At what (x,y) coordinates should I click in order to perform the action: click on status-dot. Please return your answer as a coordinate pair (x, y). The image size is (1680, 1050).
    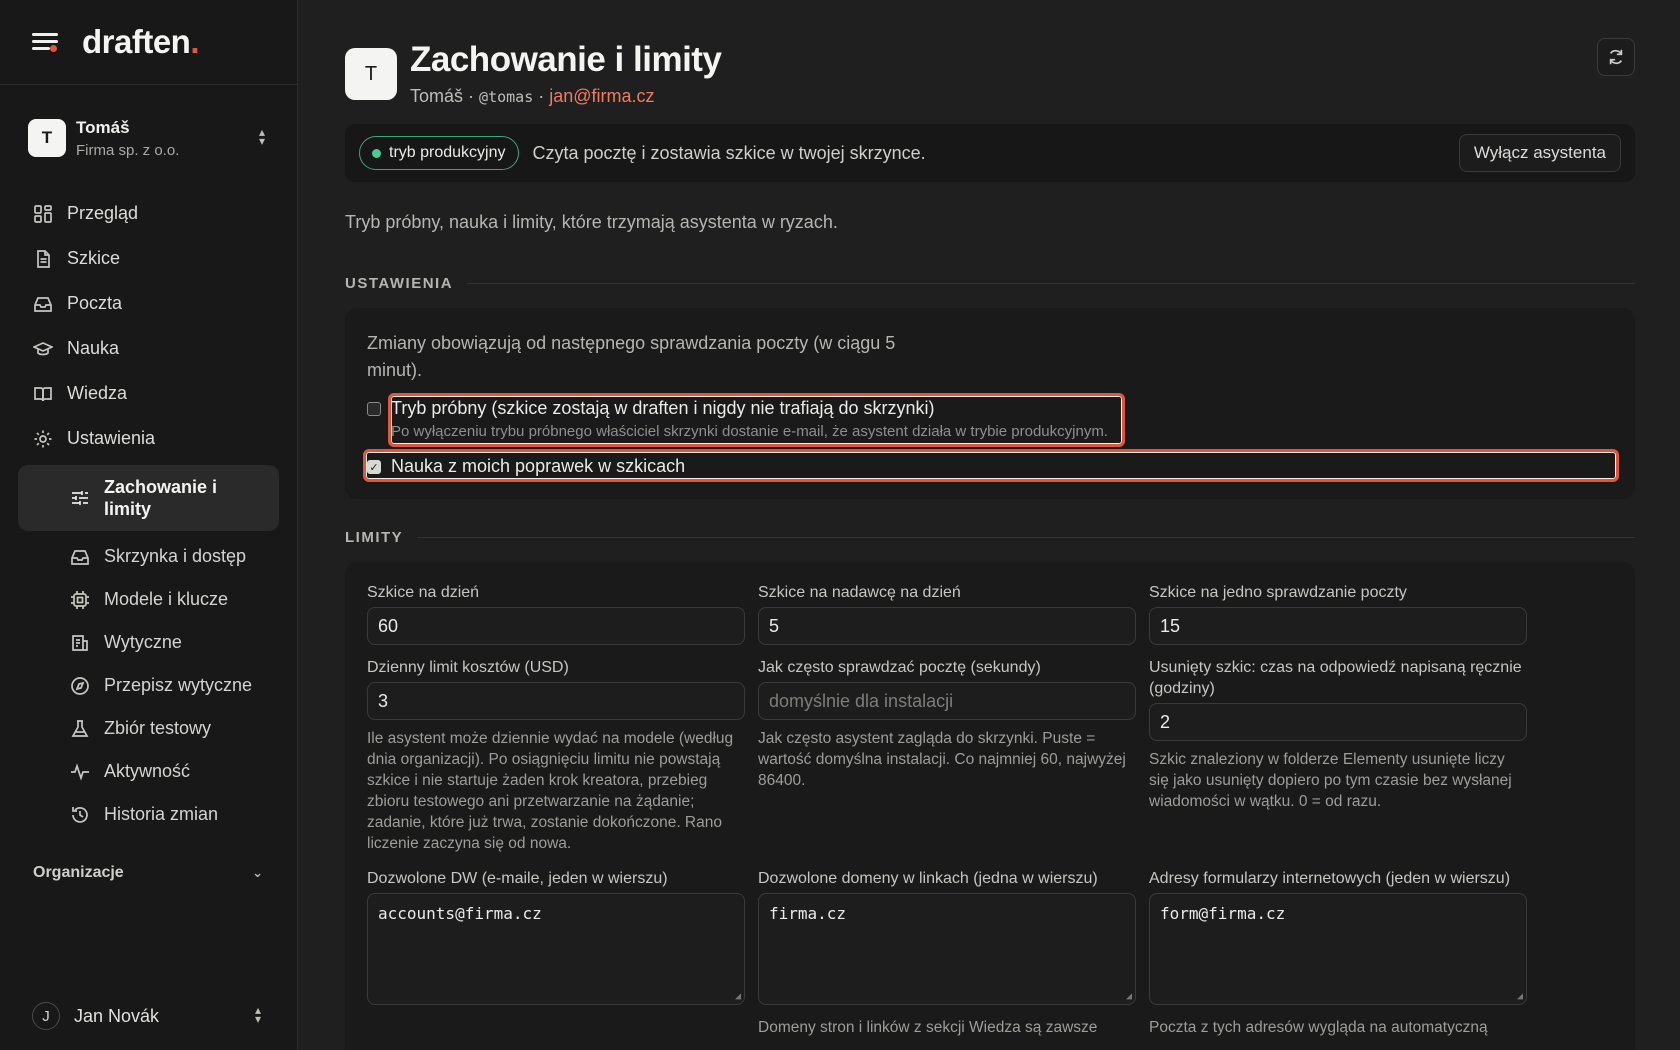
    Looking at the image, I should click on (376, 153).